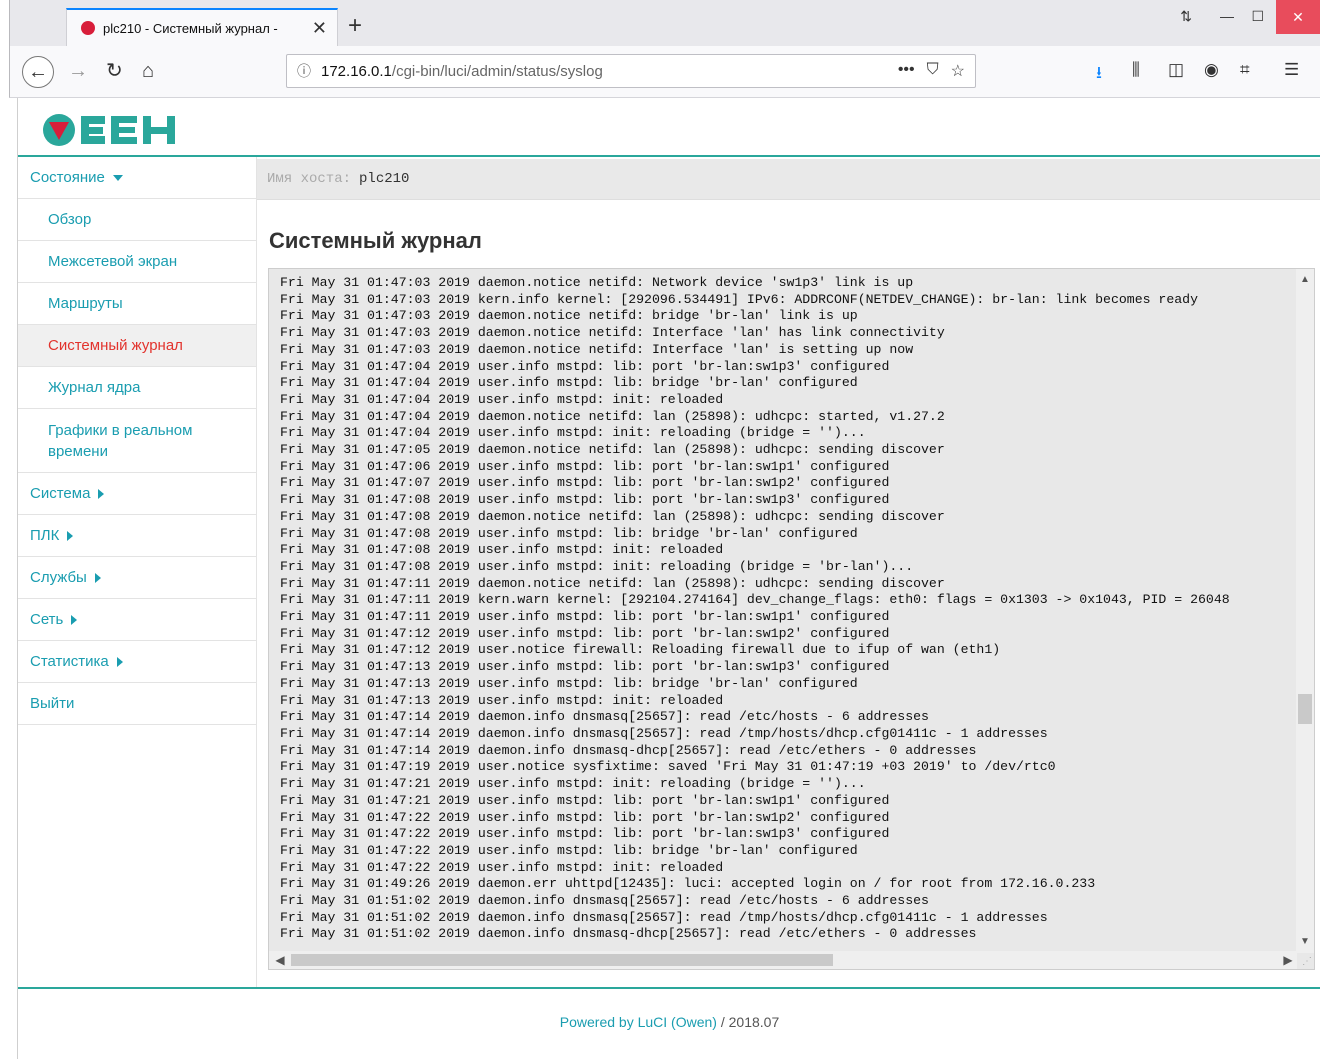 This screenshot has width=1320, height=1059. What do you see at coordinates (137, 578) in the screenshot?
I see `sidebar-item-services: Службы` at bounding box center [137, 578].